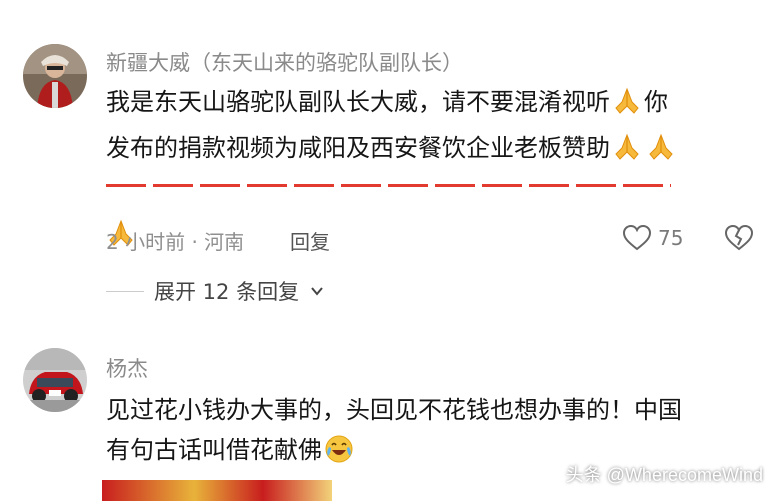  What do you see at coordinates (358, 148) in the screenshot?
I see `comment-text-line: 发布的捐款视频为咸阳及西安餐饮企业老板赞助` at bounding box center [358, 148].